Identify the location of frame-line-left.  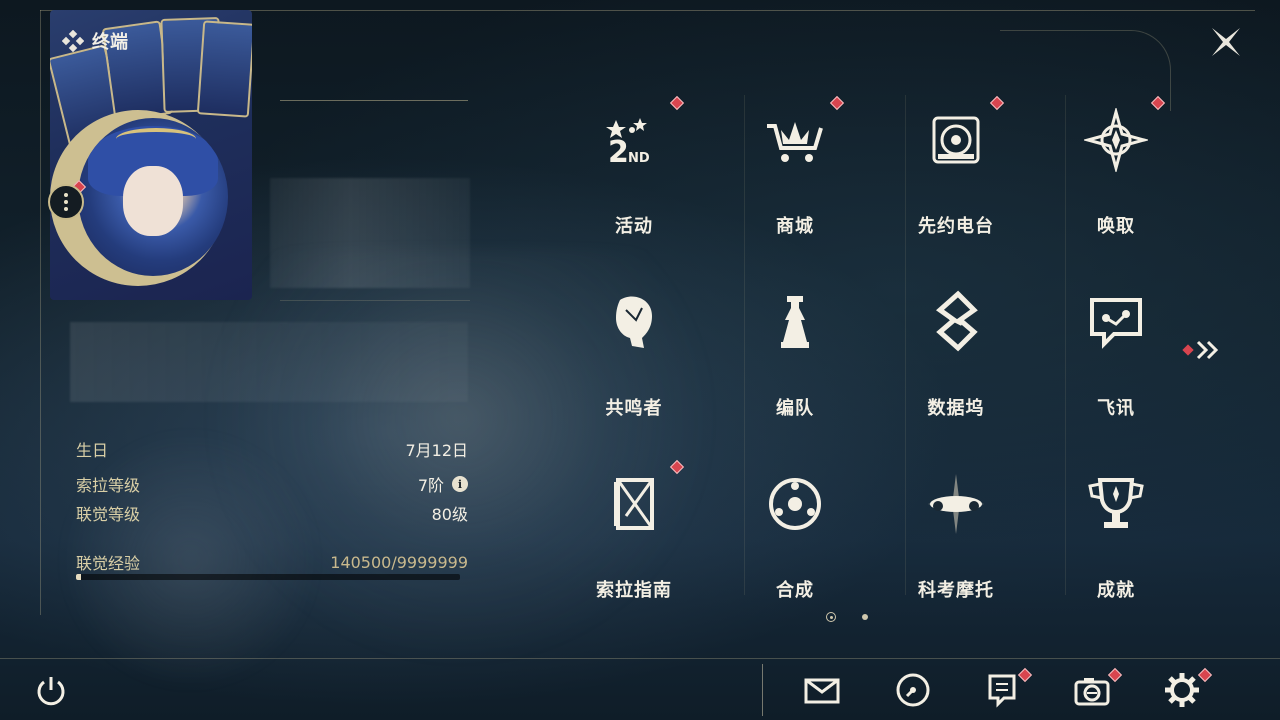
(40, 312).